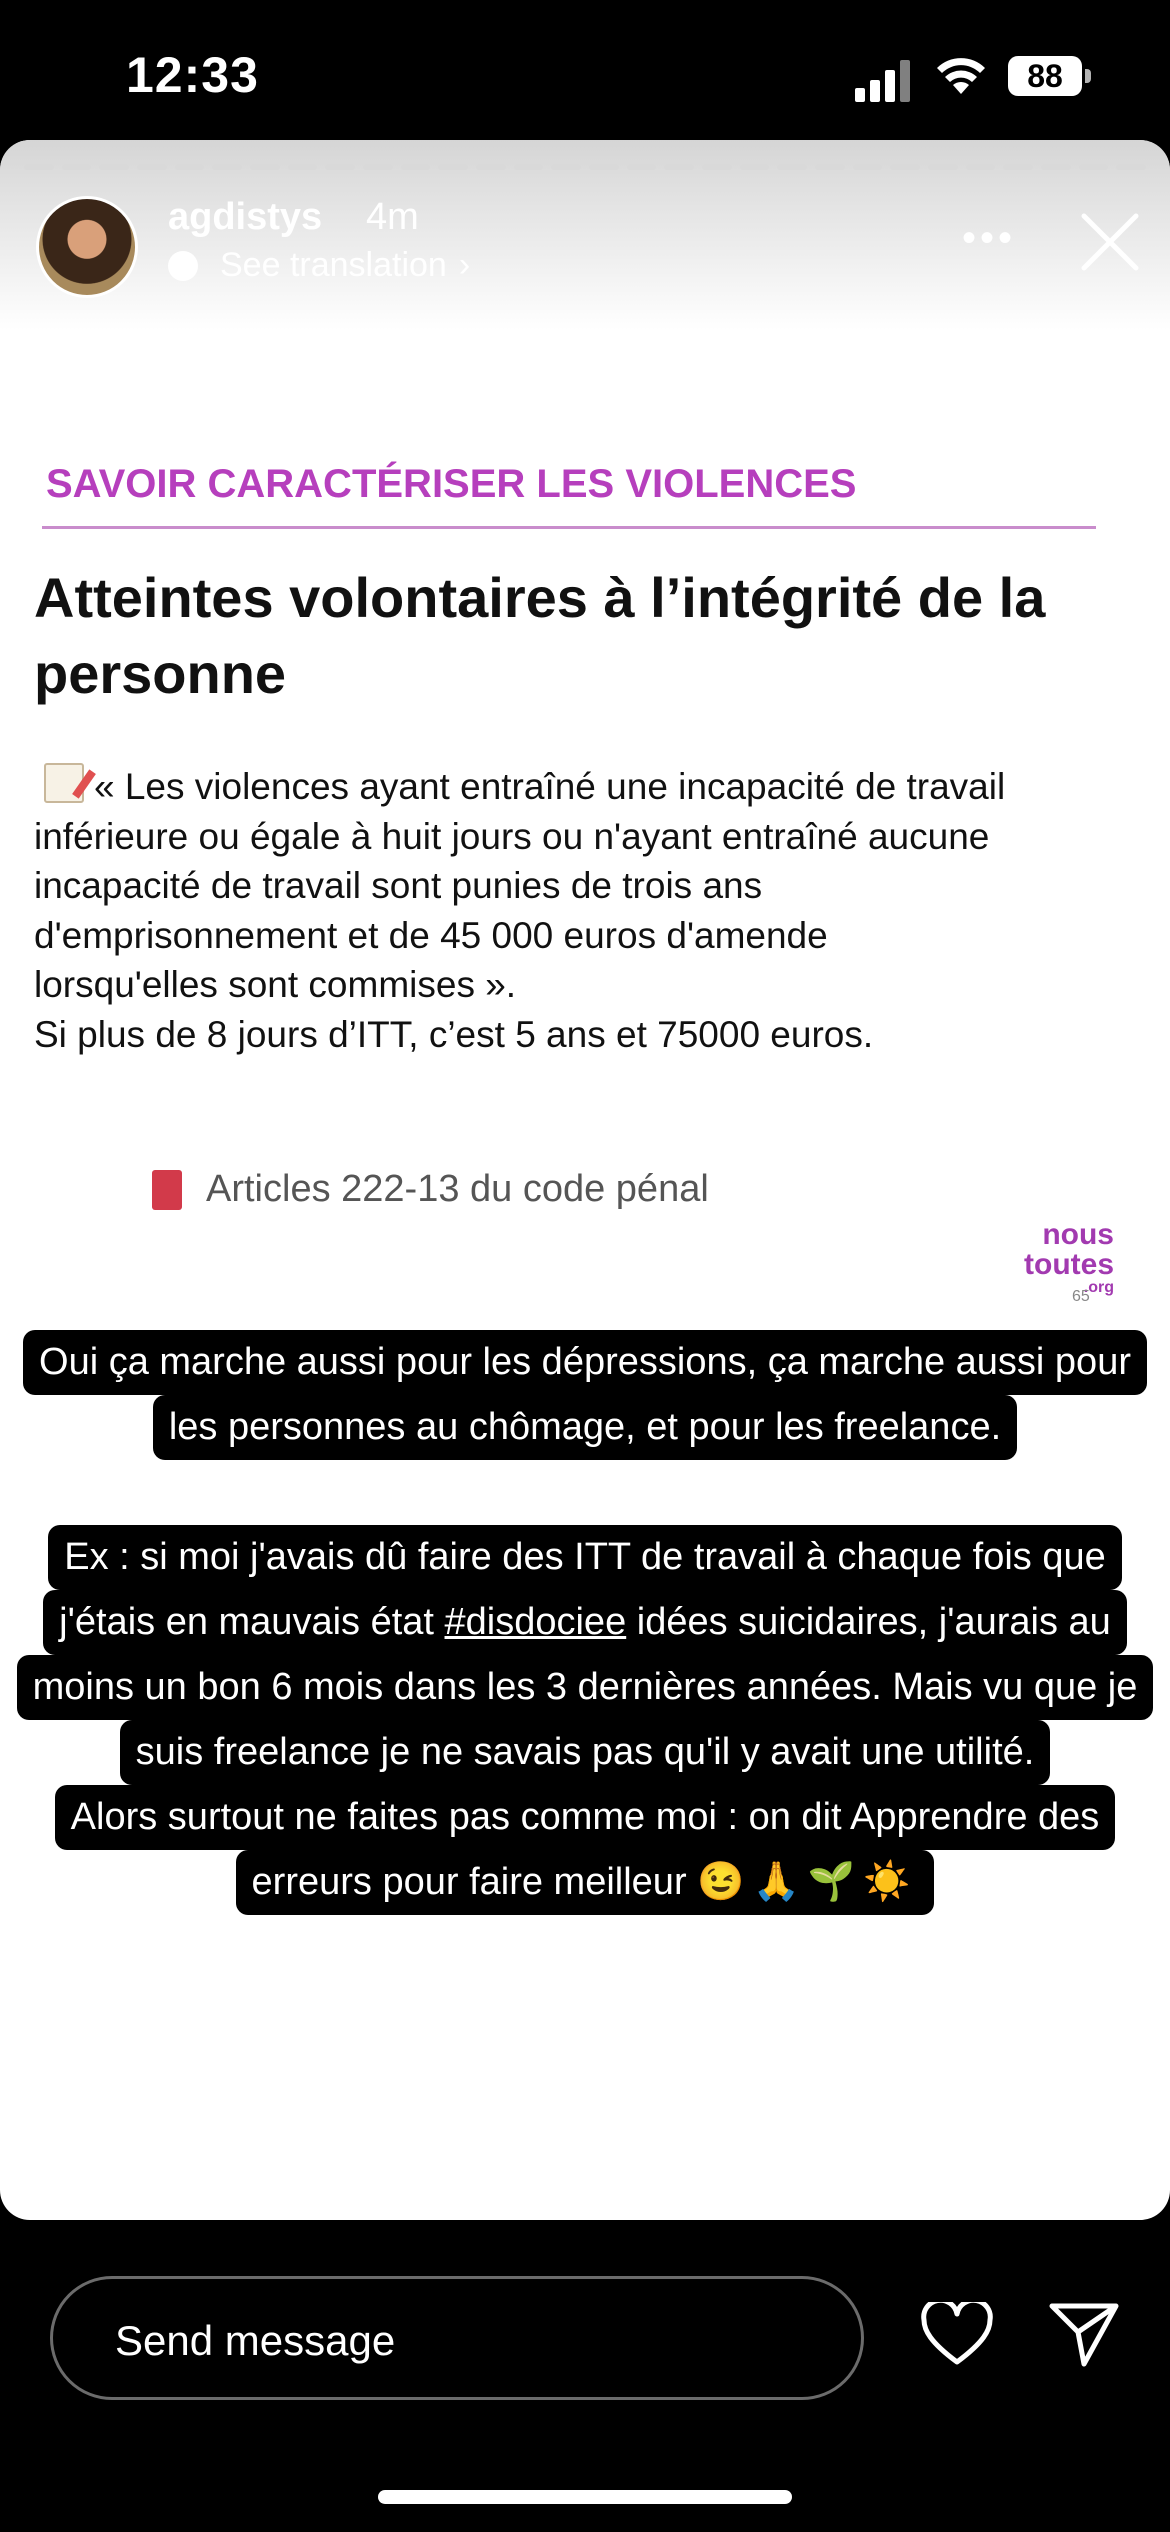  I want to click on hashtag-link: #disdociee, so click(536, 1622).